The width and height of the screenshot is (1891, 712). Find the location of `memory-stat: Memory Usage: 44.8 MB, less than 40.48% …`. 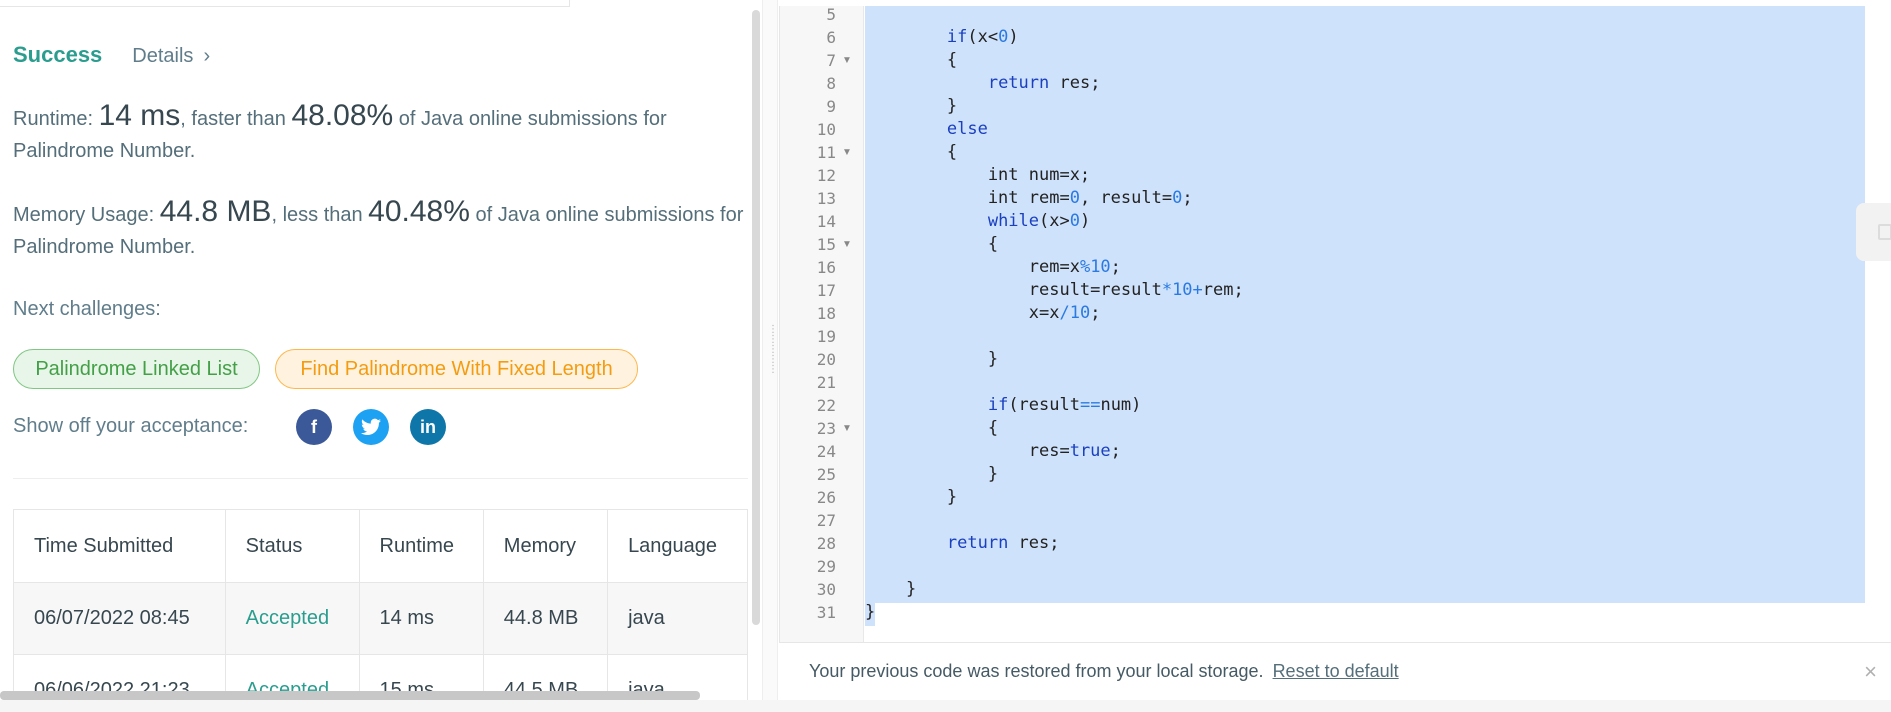

memory-stat: Memory Usage: 44.8 MB, less than 40.48% … is located at coordinates (383, 229).